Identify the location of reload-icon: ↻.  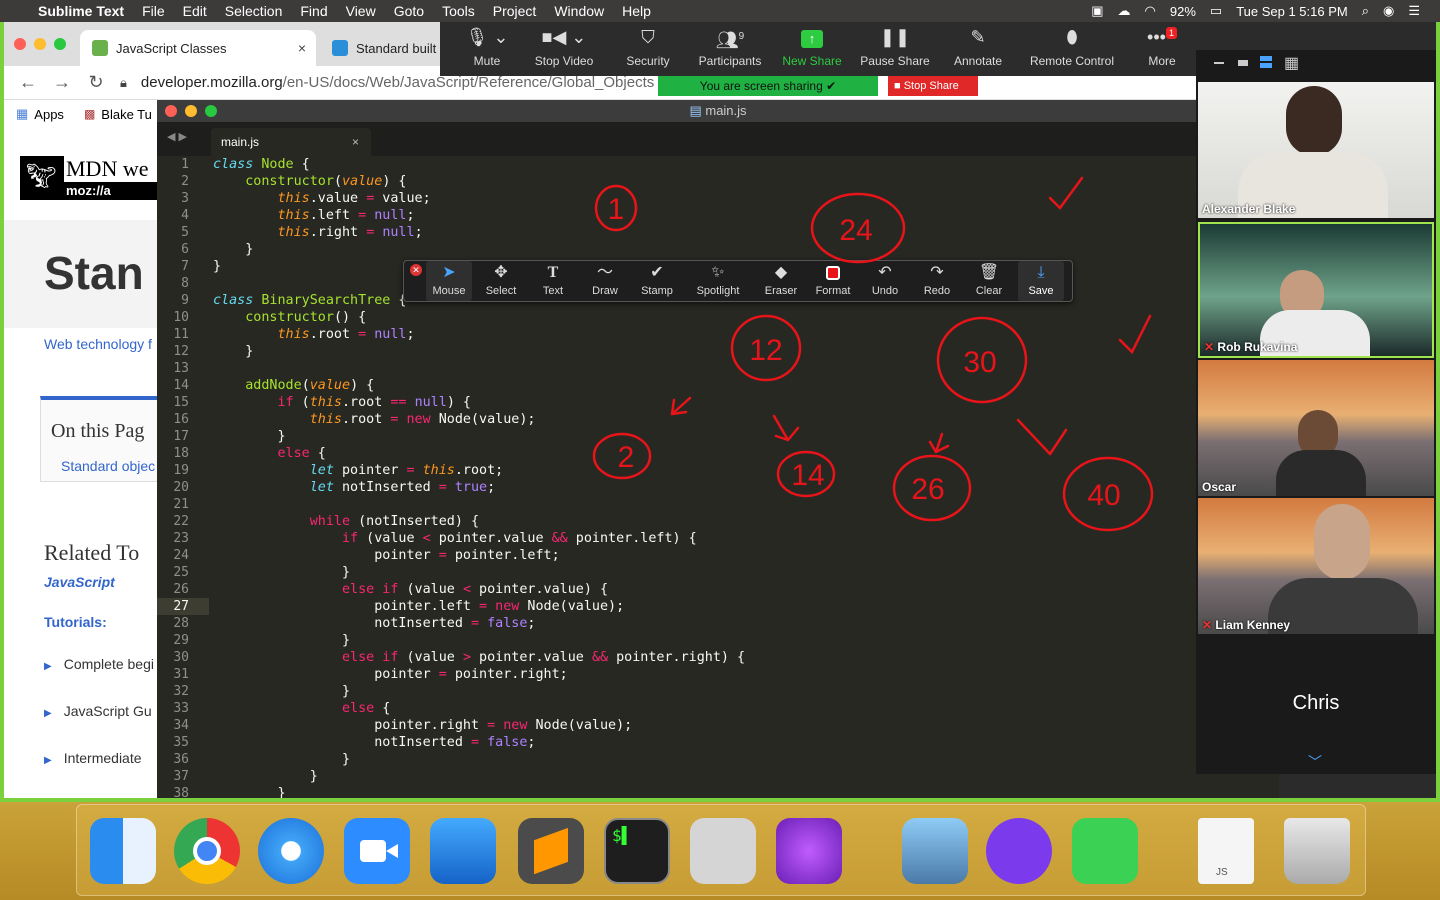
(96, 82).